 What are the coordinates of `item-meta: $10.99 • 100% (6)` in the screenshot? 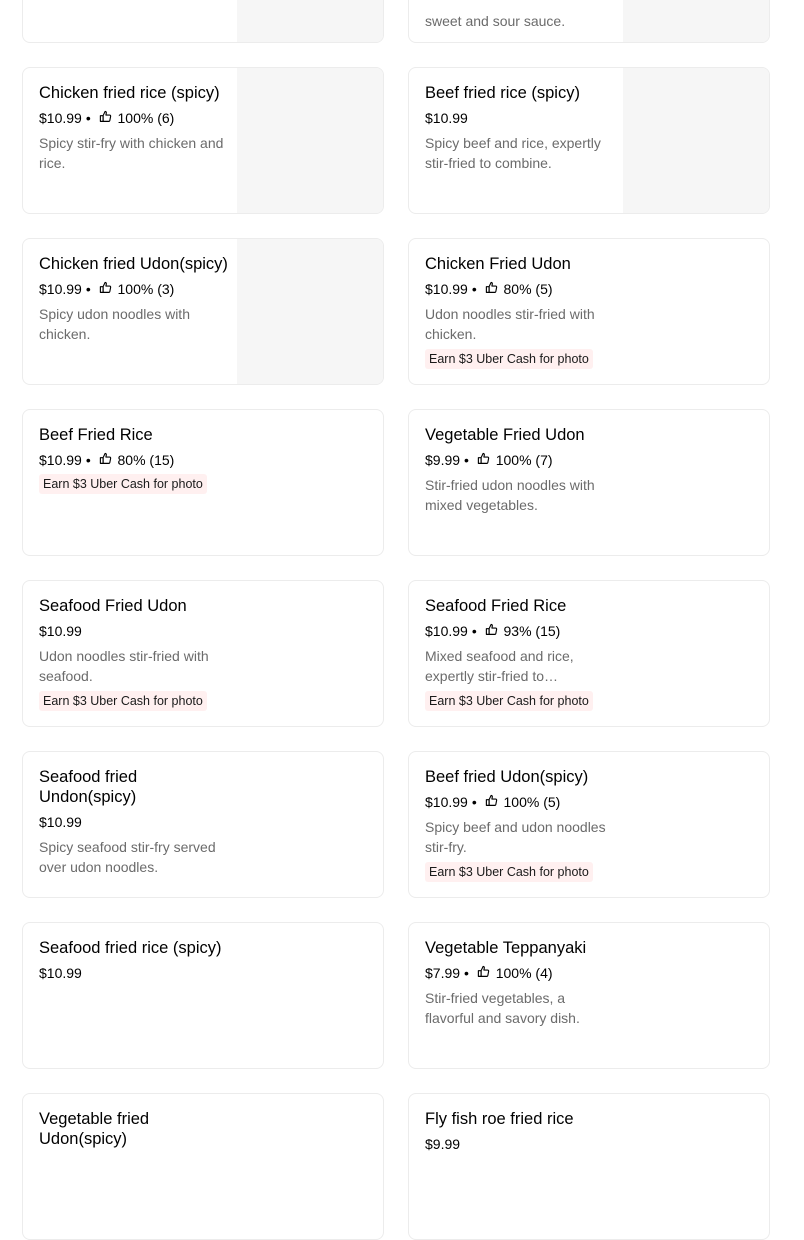 It's located at (134, 118).